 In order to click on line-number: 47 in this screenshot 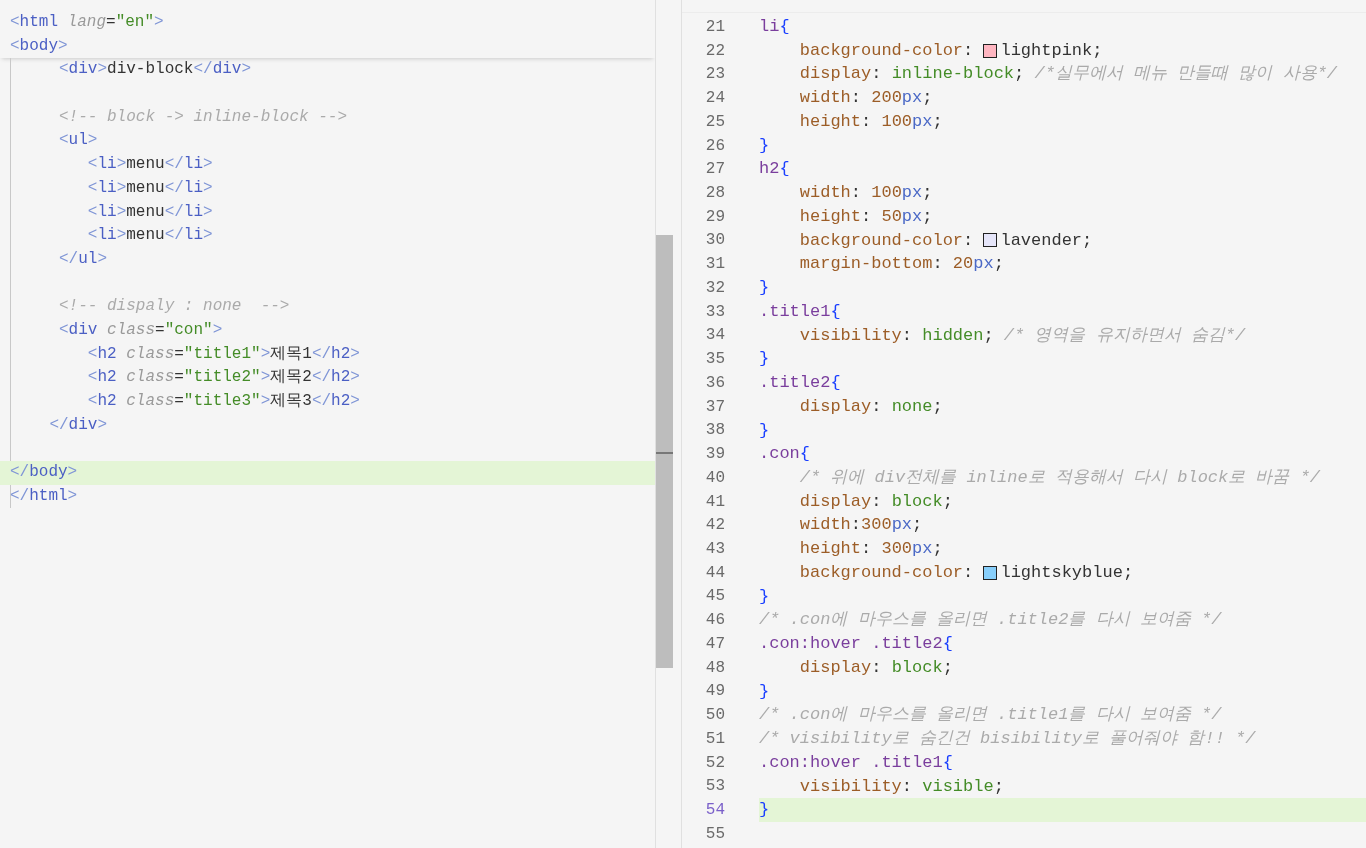, I will do `click(714, 643)`.